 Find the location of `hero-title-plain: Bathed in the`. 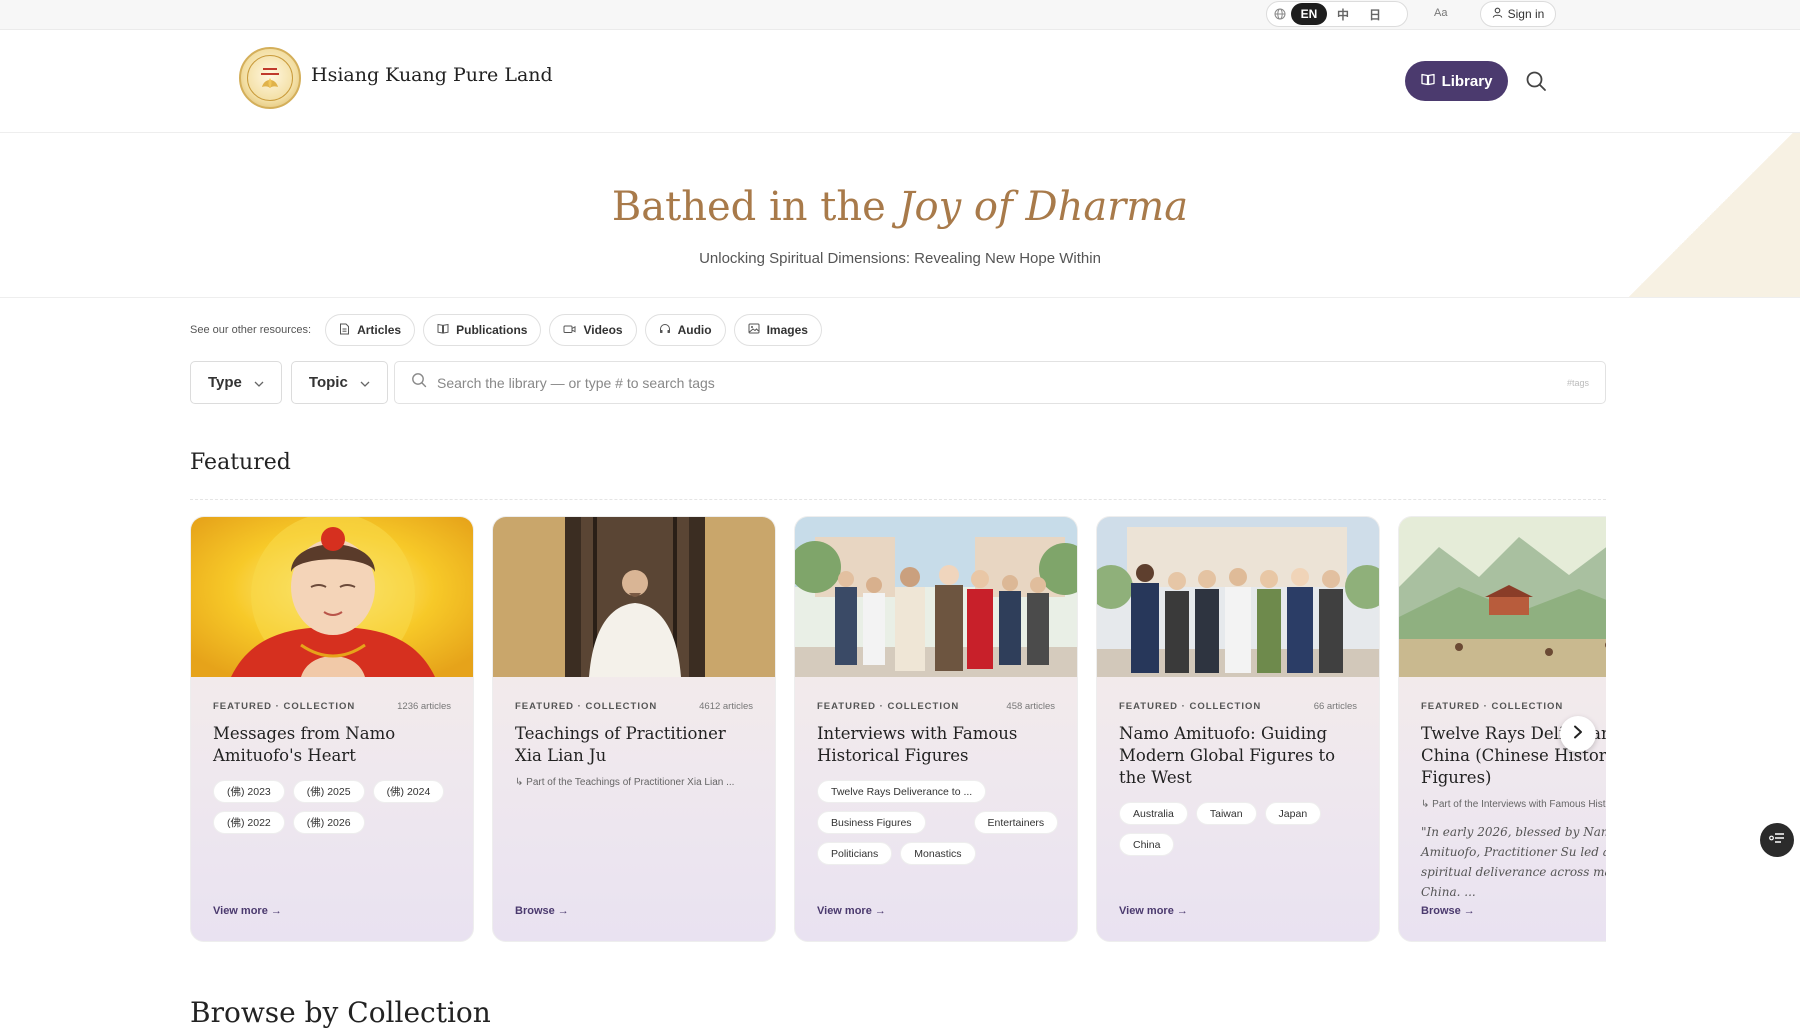

hero-title-plain: Bathed in the is located at coordinates (755, 207).